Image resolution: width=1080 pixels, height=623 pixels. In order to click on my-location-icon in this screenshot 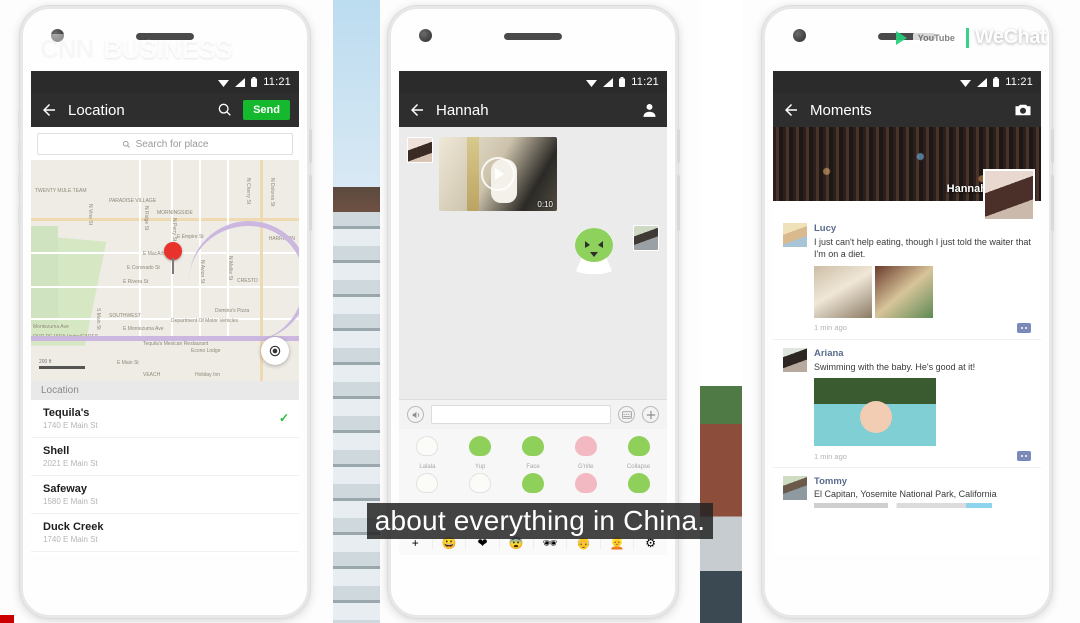, I will do `click(275, 351)`.